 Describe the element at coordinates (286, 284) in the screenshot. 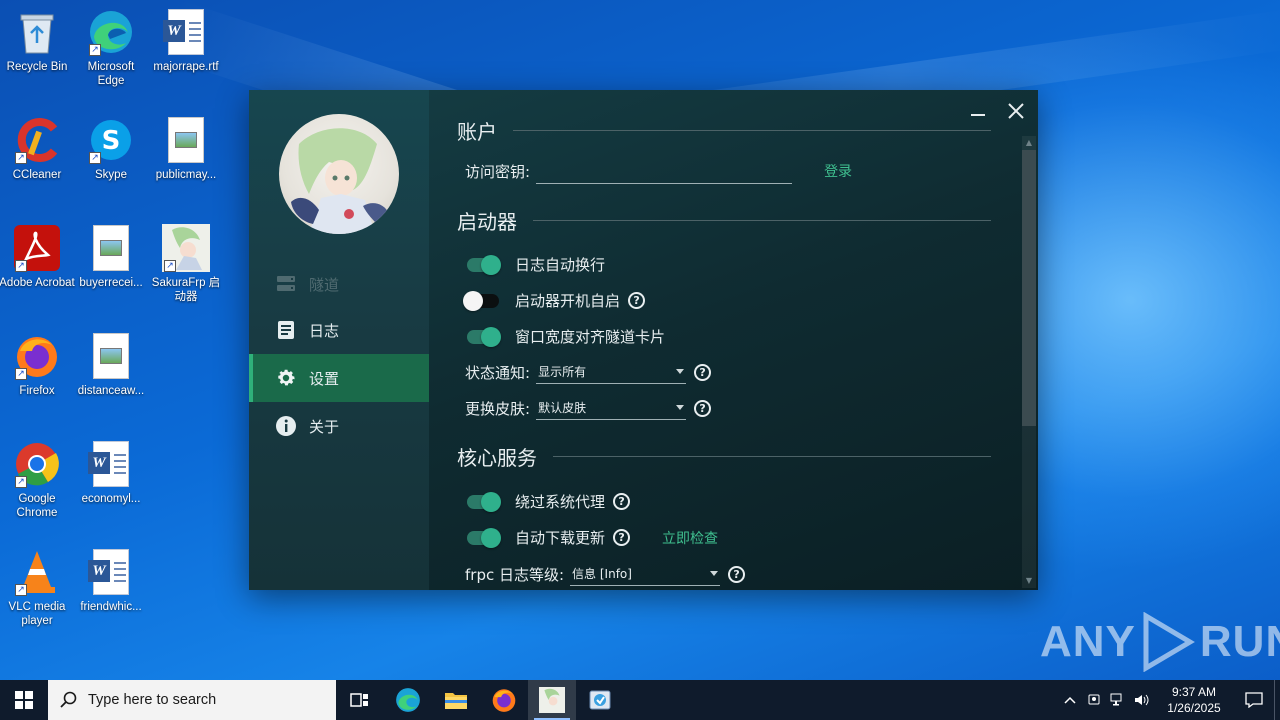

I see `server-icon` at that location.